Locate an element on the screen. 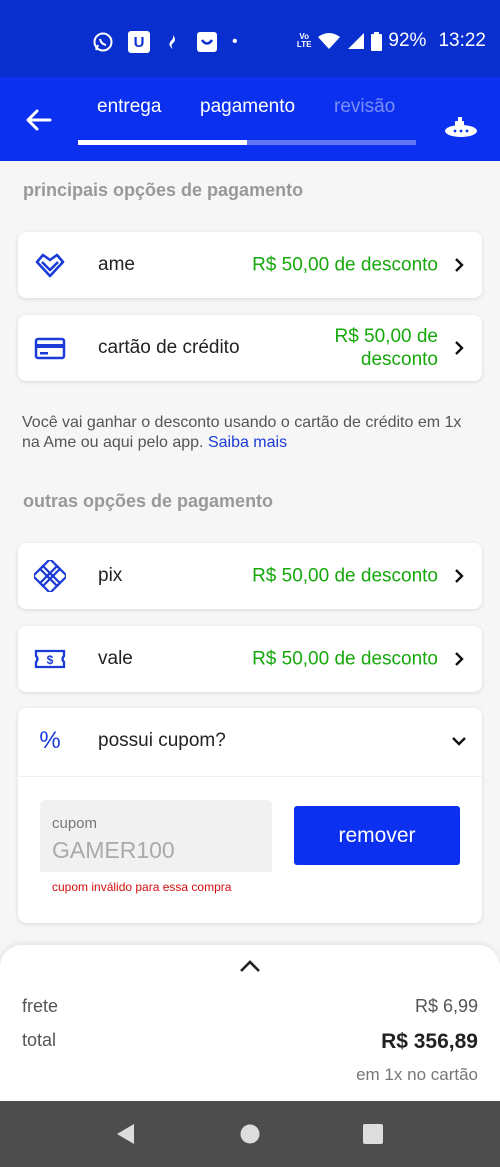 This screenshot has height=1167, width=500. wifi-icon is located at coordinates (329, 41).